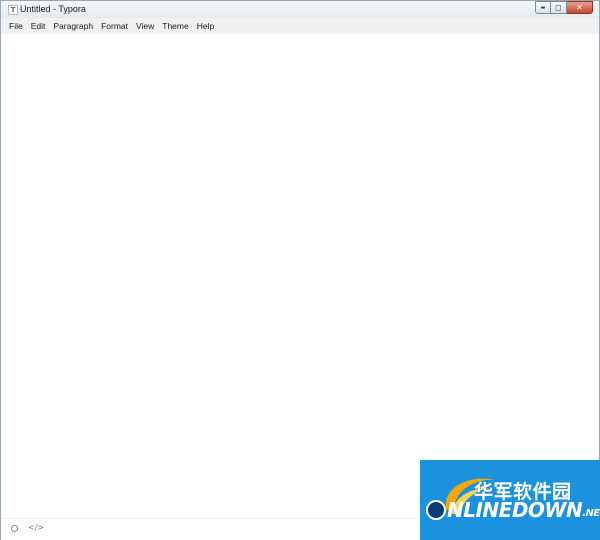 Image resolution: width=600 pixels, height=540 pixels. Describe the element at coordinates (36, 527) in the screenshot. I see `code-icon: </>` at that location.